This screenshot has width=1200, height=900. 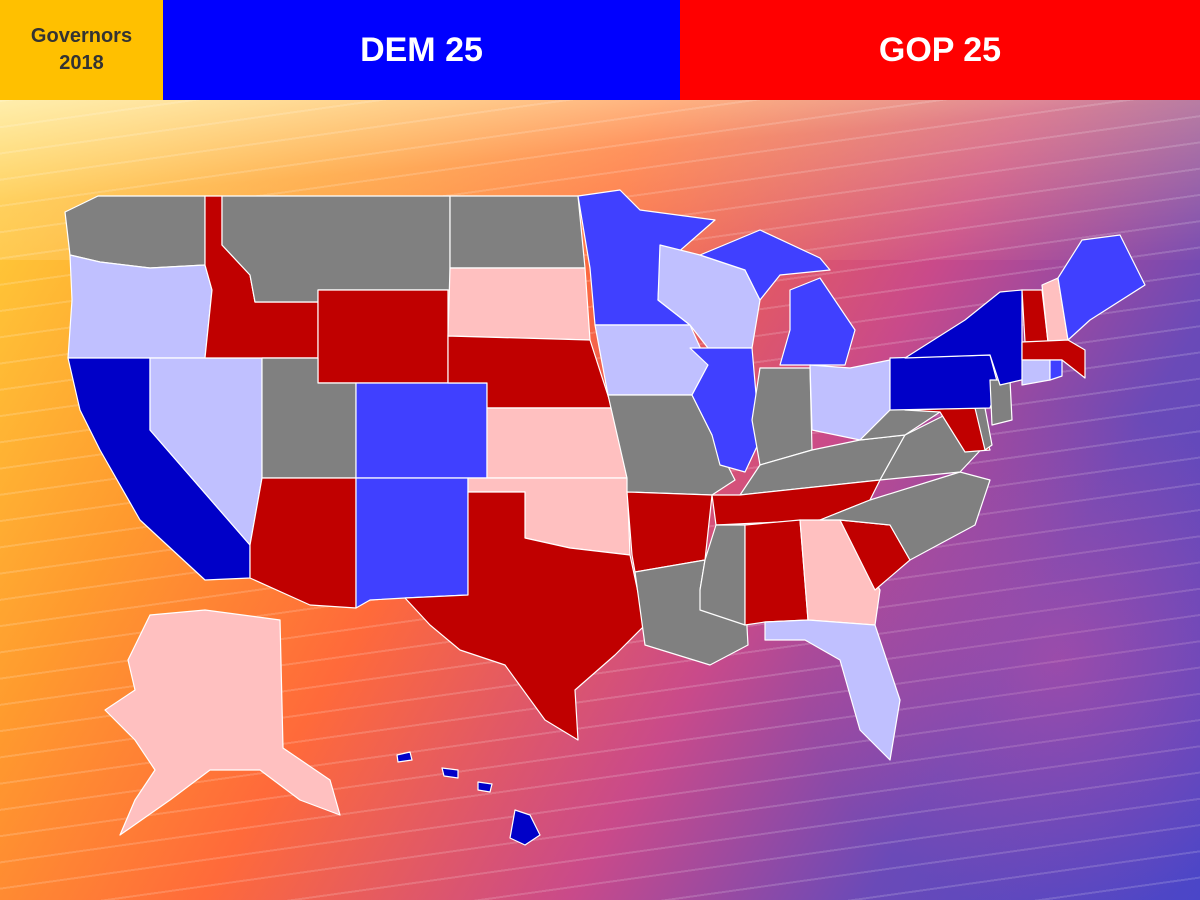 I want to click on state-NM, so click(x=412, y=543).